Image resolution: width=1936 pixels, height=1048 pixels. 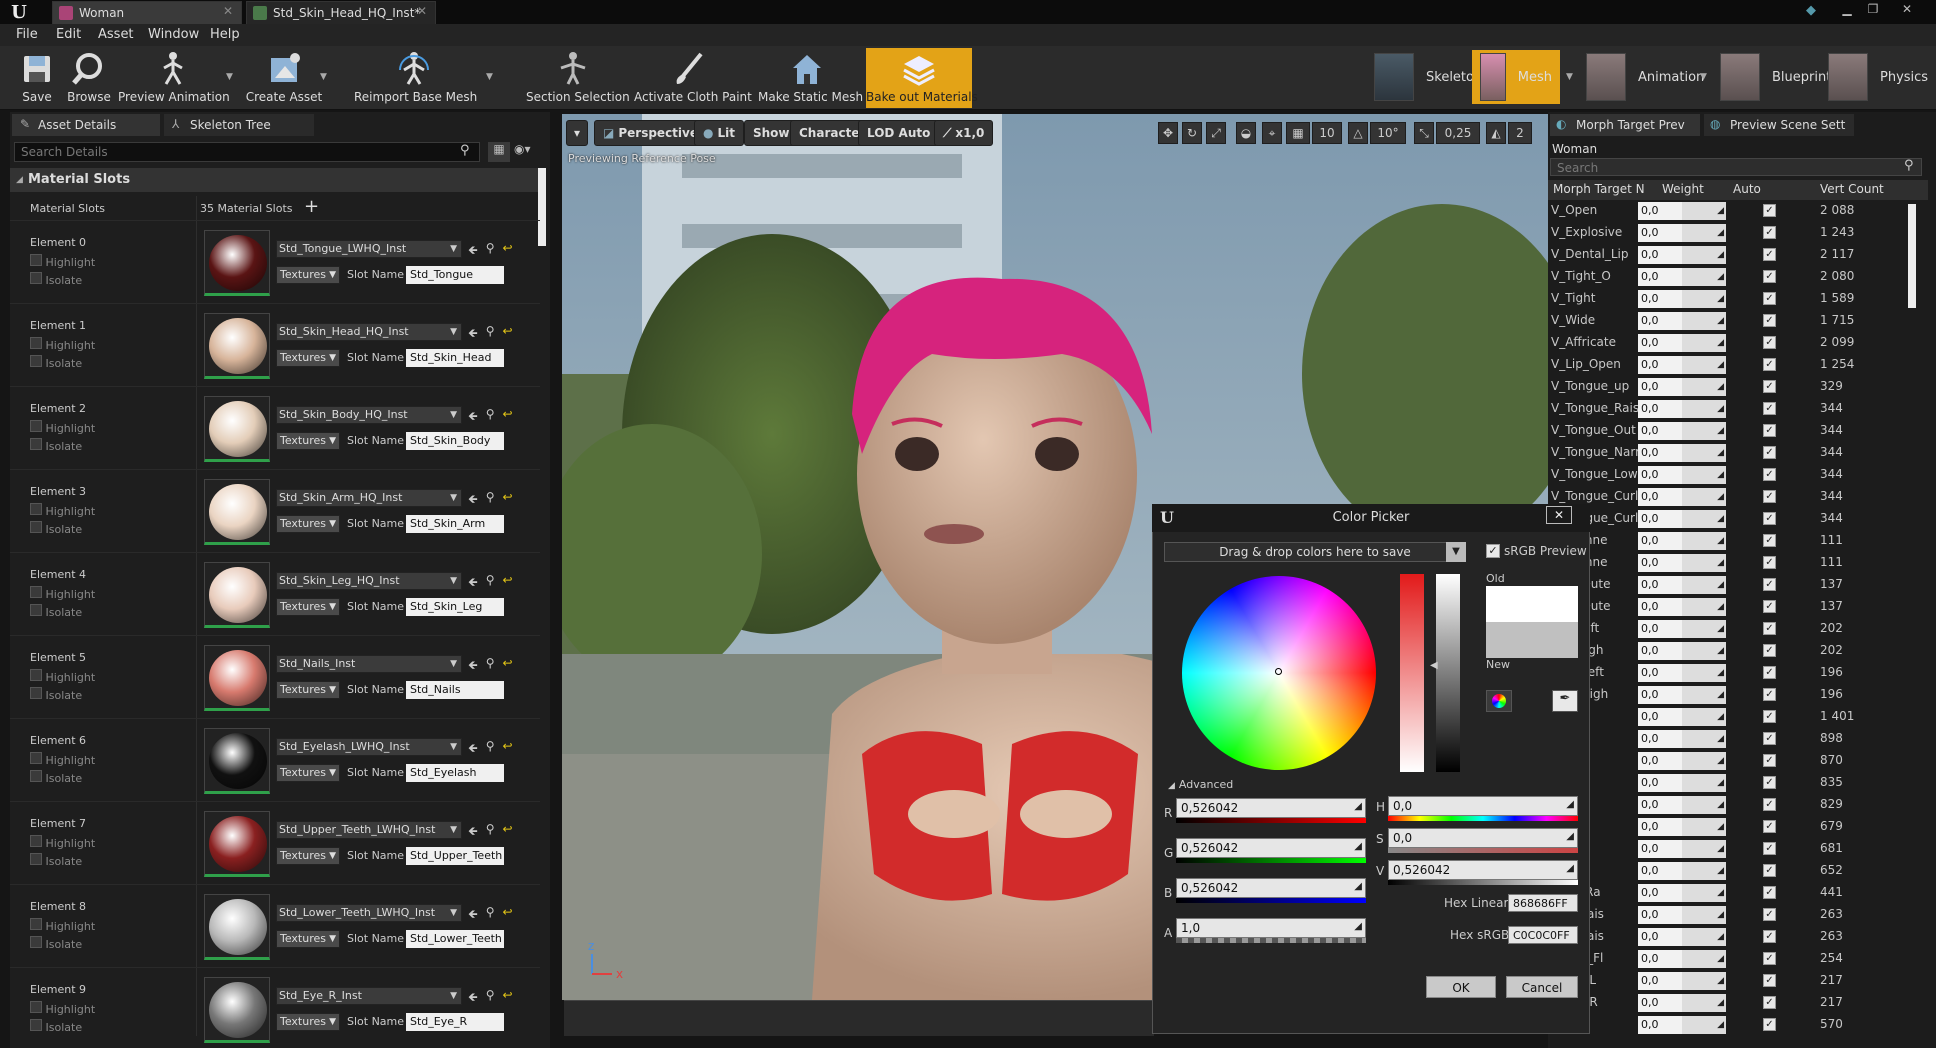 What do you see at coordinates (1483, 870) in the screenshot?
I see `channel-v-input: 0,526042 ◢` at bounding box center [1483, 870].